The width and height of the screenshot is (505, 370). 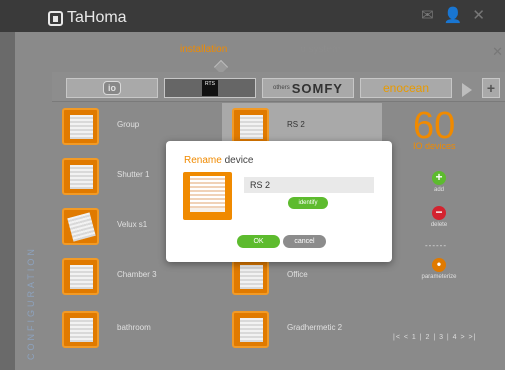 I want to click on filter-rts: RTS, so click(x=210, y=88).